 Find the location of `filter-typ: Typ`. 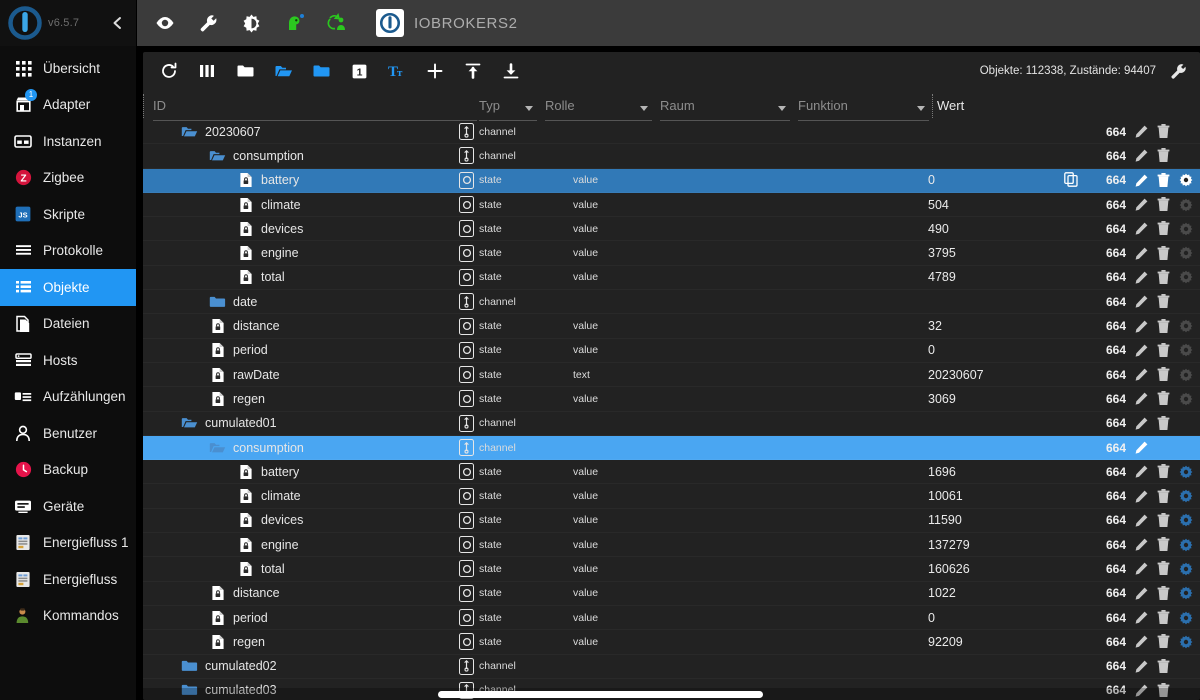

filter-typ: Typ is located at coordinates (512, 106).